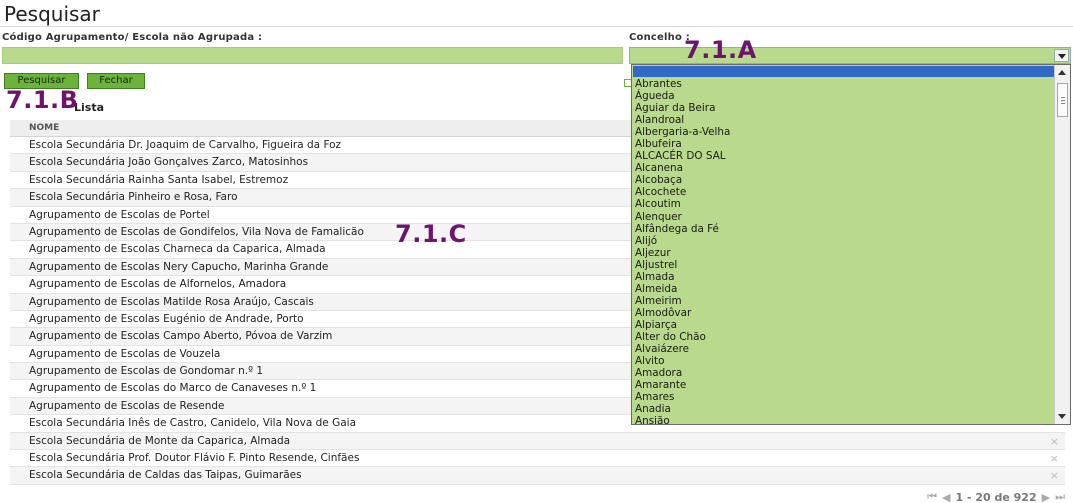 This screenshot has height=503, width=1073. I want to click on dropdown-option: Albergaria-a-Velha, so click(844, 132).